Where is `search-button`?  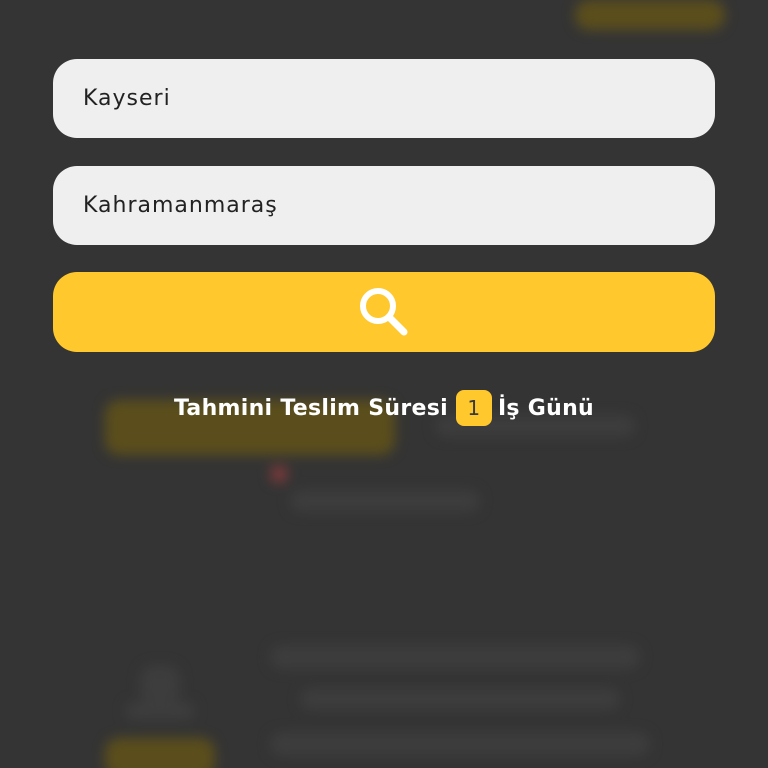
search-button is located at coordinates (384, 312).